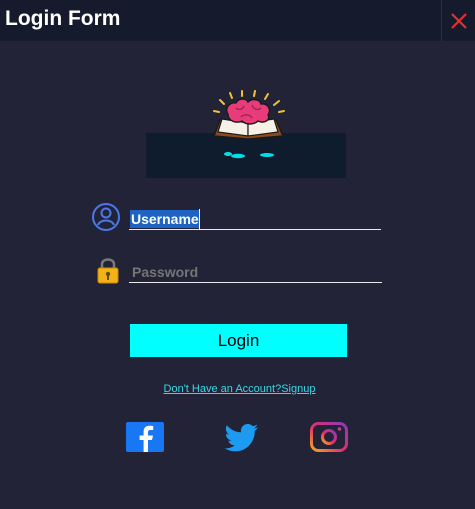  Describe the element at coordinates (108, 271) in the screenshot. I see `padlock-icon` at that location.